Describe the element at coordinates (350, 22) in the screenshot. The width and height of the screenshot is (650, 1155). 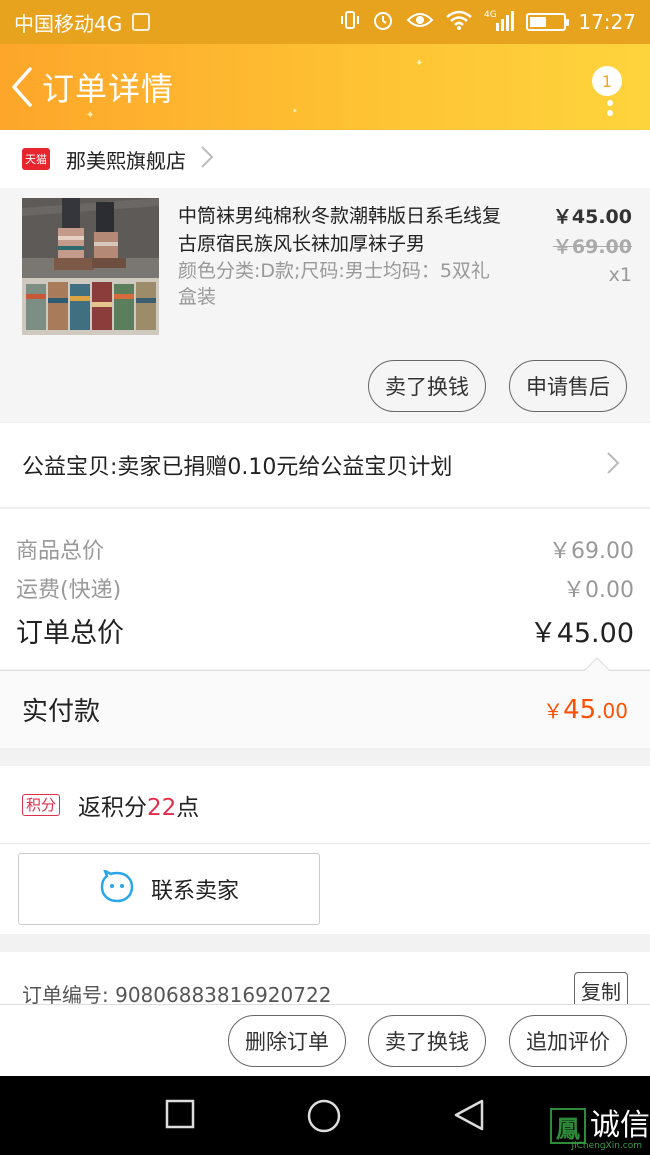
I see `vibrate-icon` at that location.